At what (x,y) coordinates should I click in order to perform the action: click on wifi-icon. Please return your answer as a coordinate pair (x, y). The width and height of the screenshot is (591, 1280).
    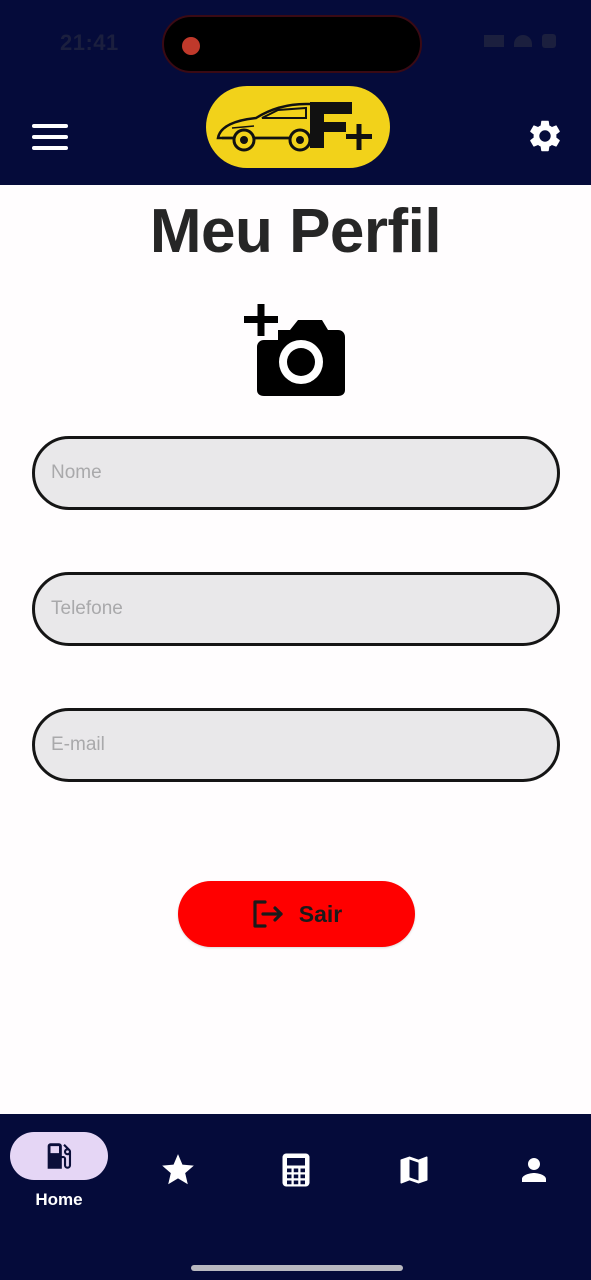
    Looking at the image, I should click on (523, 41).